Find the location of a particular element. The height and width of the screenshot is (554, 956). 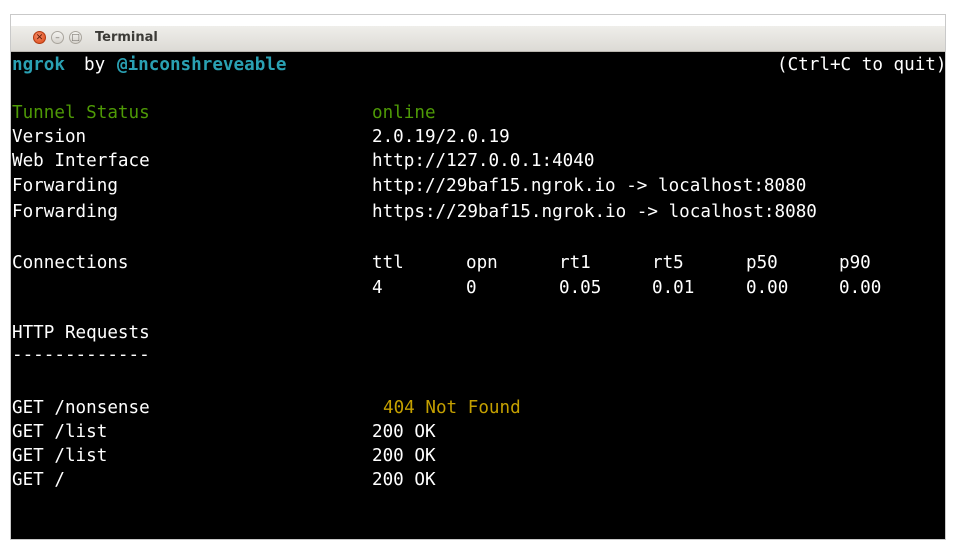

status-label-tunnel: Tunnel Status is located at coordinates (81, 113).